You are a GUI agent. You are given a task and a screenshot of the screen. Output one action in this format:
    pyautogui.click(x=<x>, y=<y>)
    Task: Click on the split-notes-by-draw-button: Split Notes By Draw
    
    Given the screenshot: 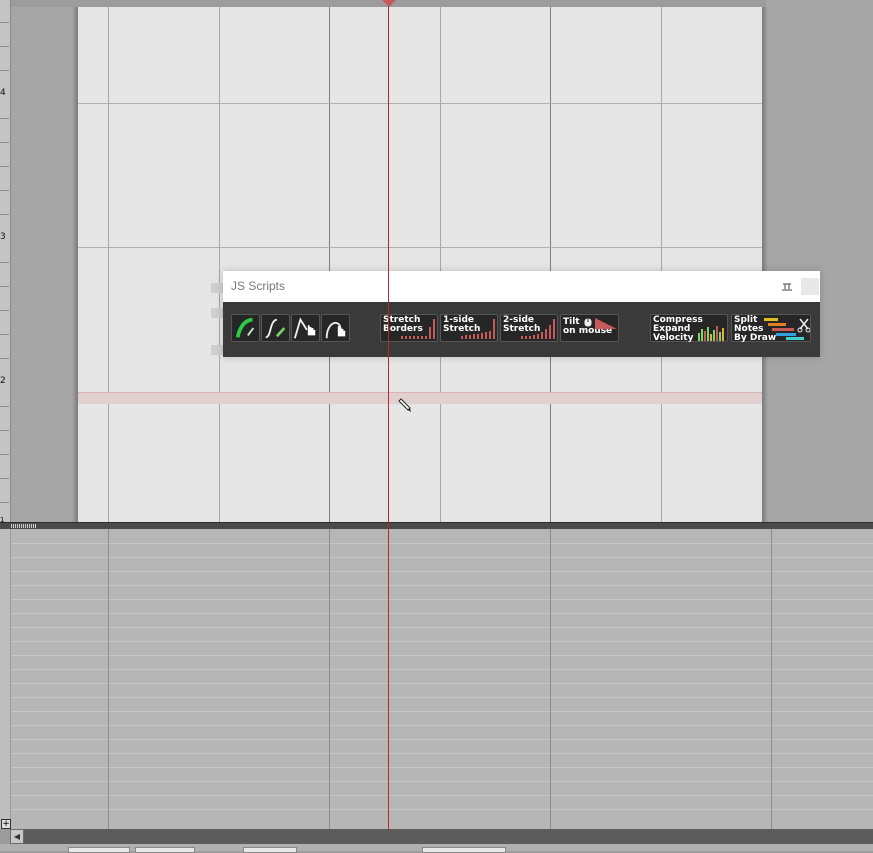 What is the action you would take?
    pyautogui.click(x=771, y=328)
    